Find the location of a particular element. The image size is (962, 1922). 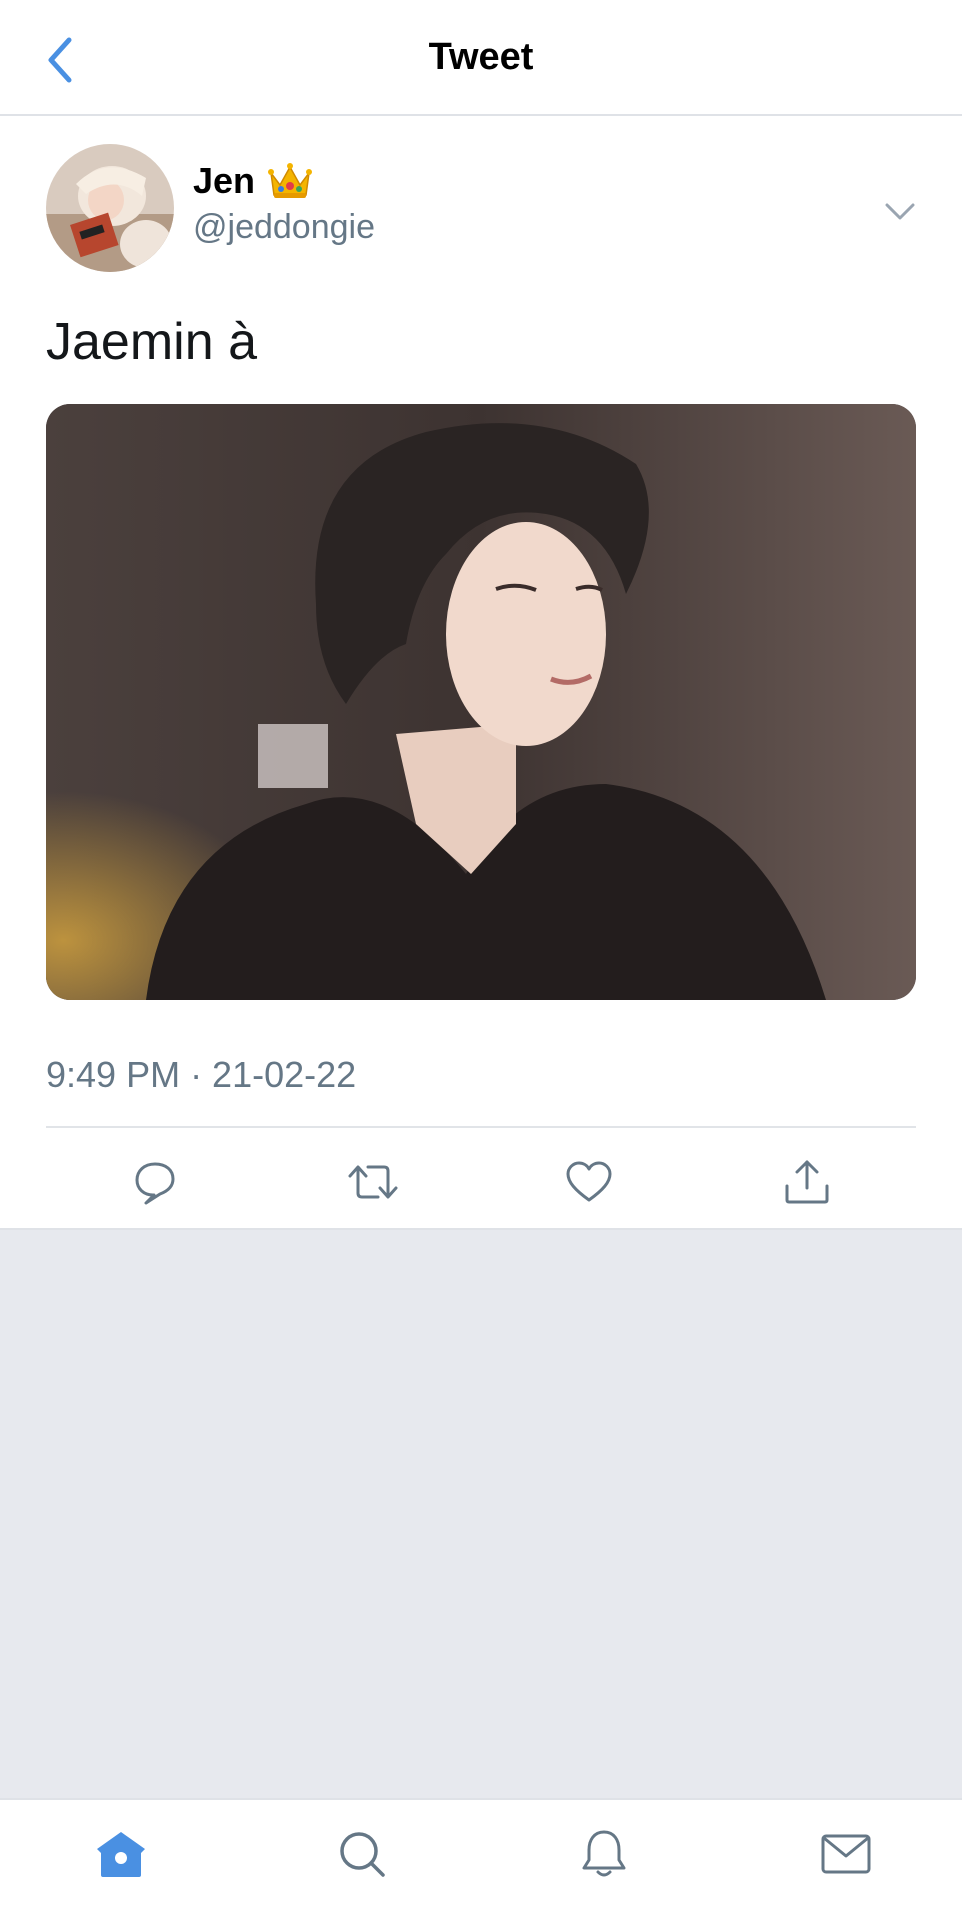

author-name: Jen is located at coordinates (253, 181).